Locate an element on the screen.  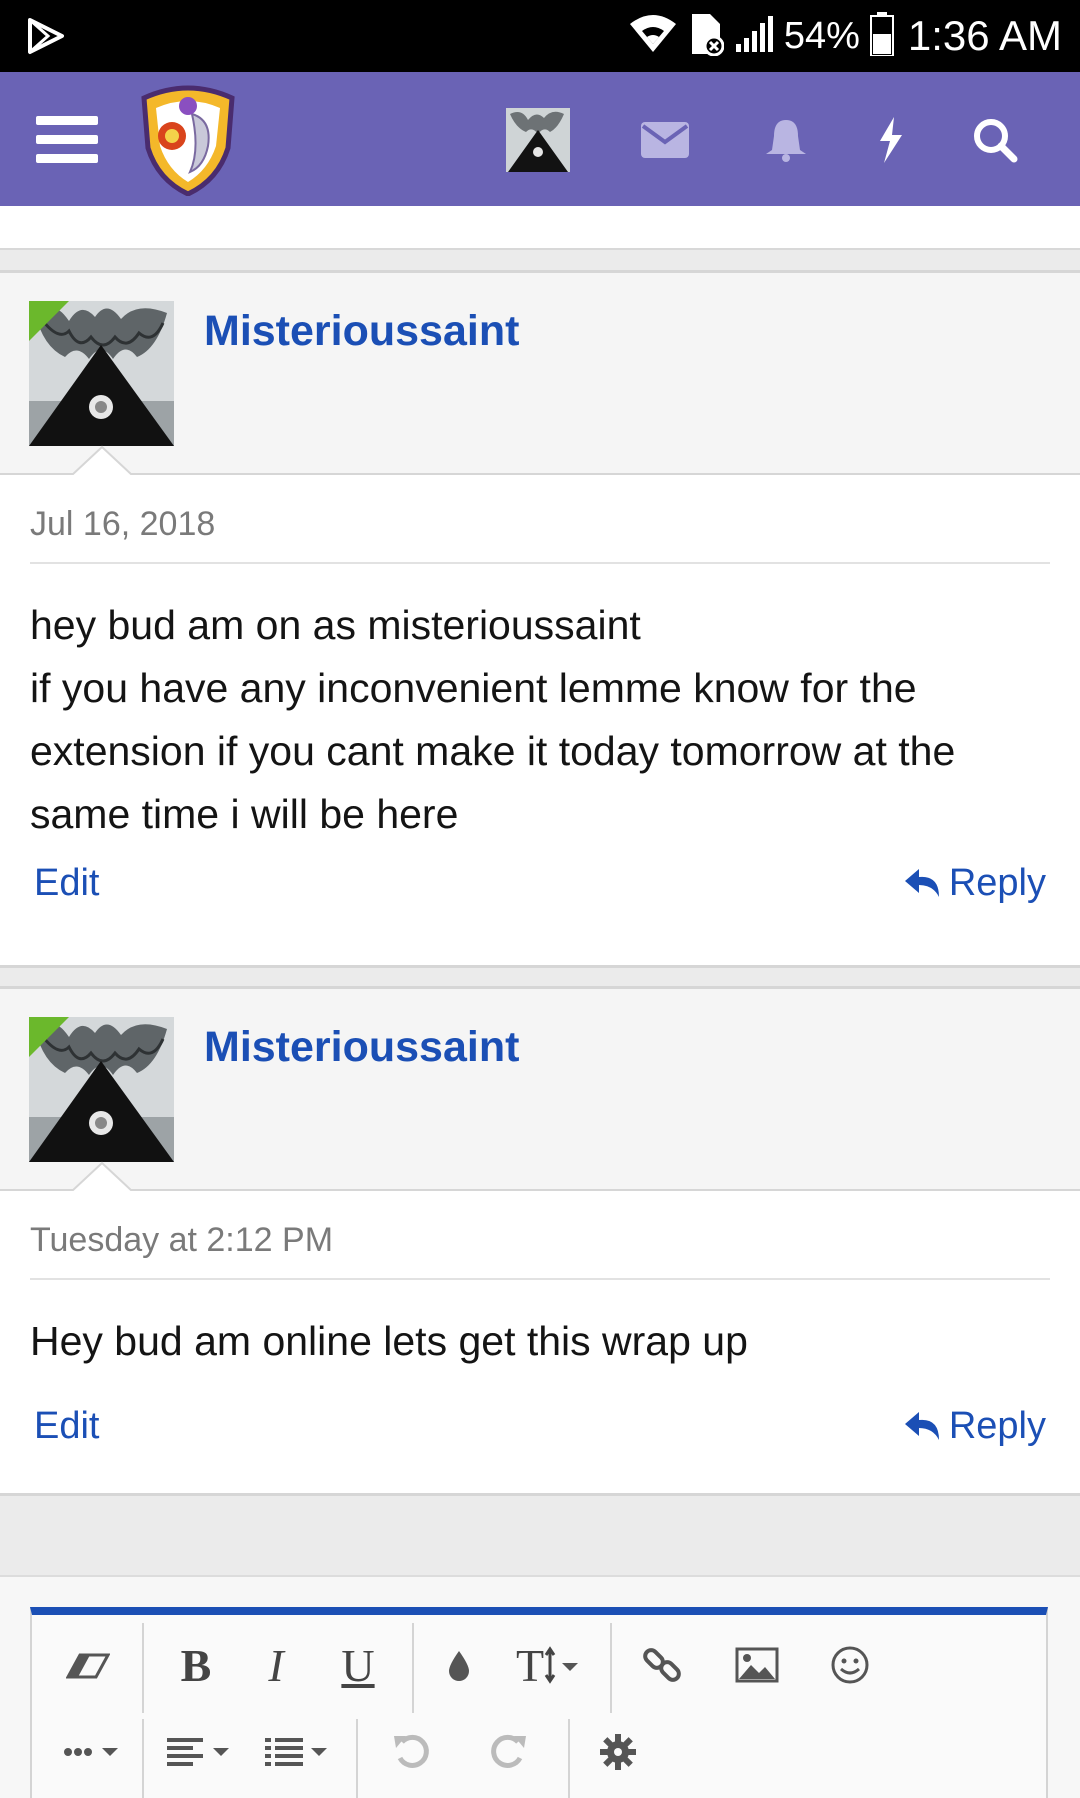
post-date: Tuesday at 2:12 PM is located at coordinates (540, 1235).